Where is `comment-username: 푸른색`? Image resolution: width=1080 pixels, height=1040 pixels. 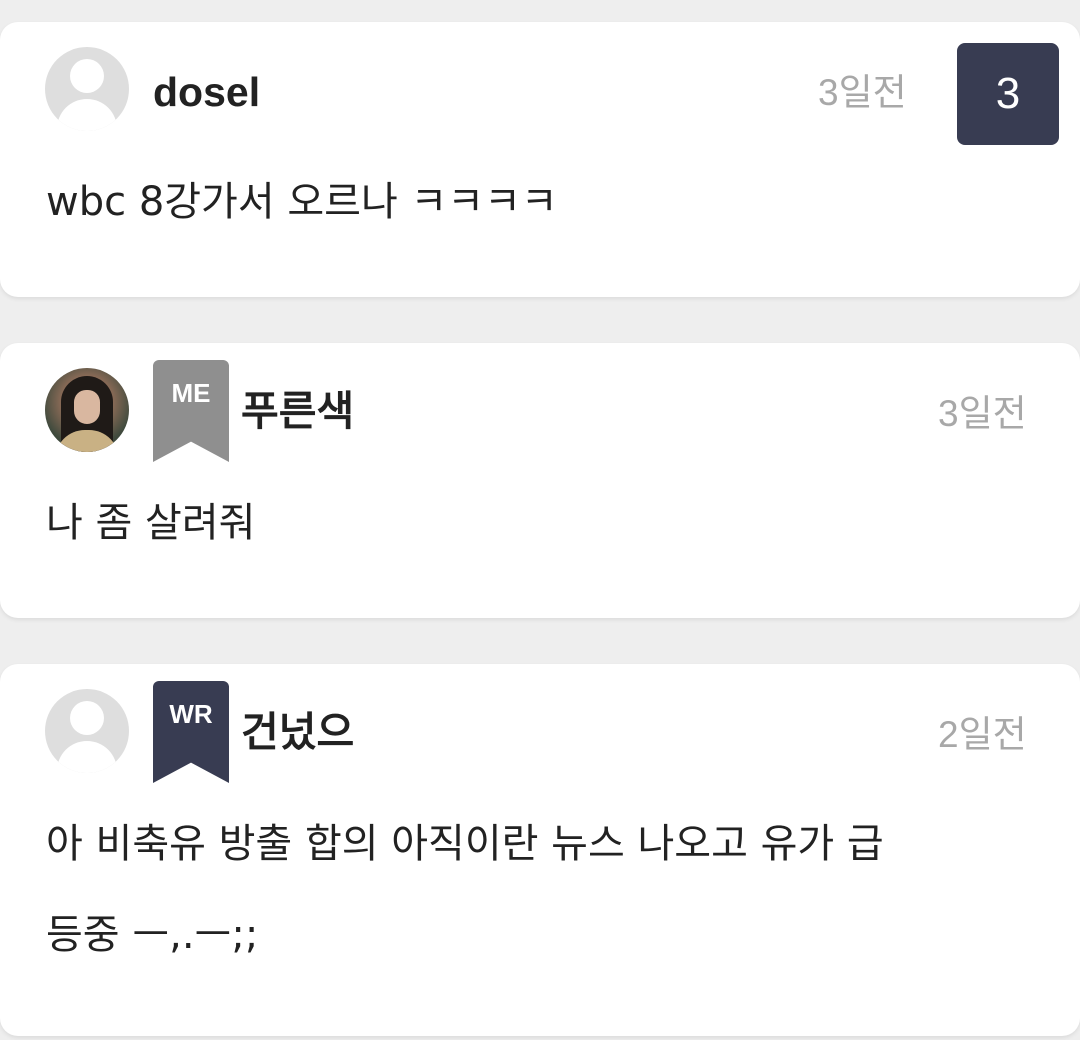 comment-username: 푸른색 is located at coordinates (297, 411).